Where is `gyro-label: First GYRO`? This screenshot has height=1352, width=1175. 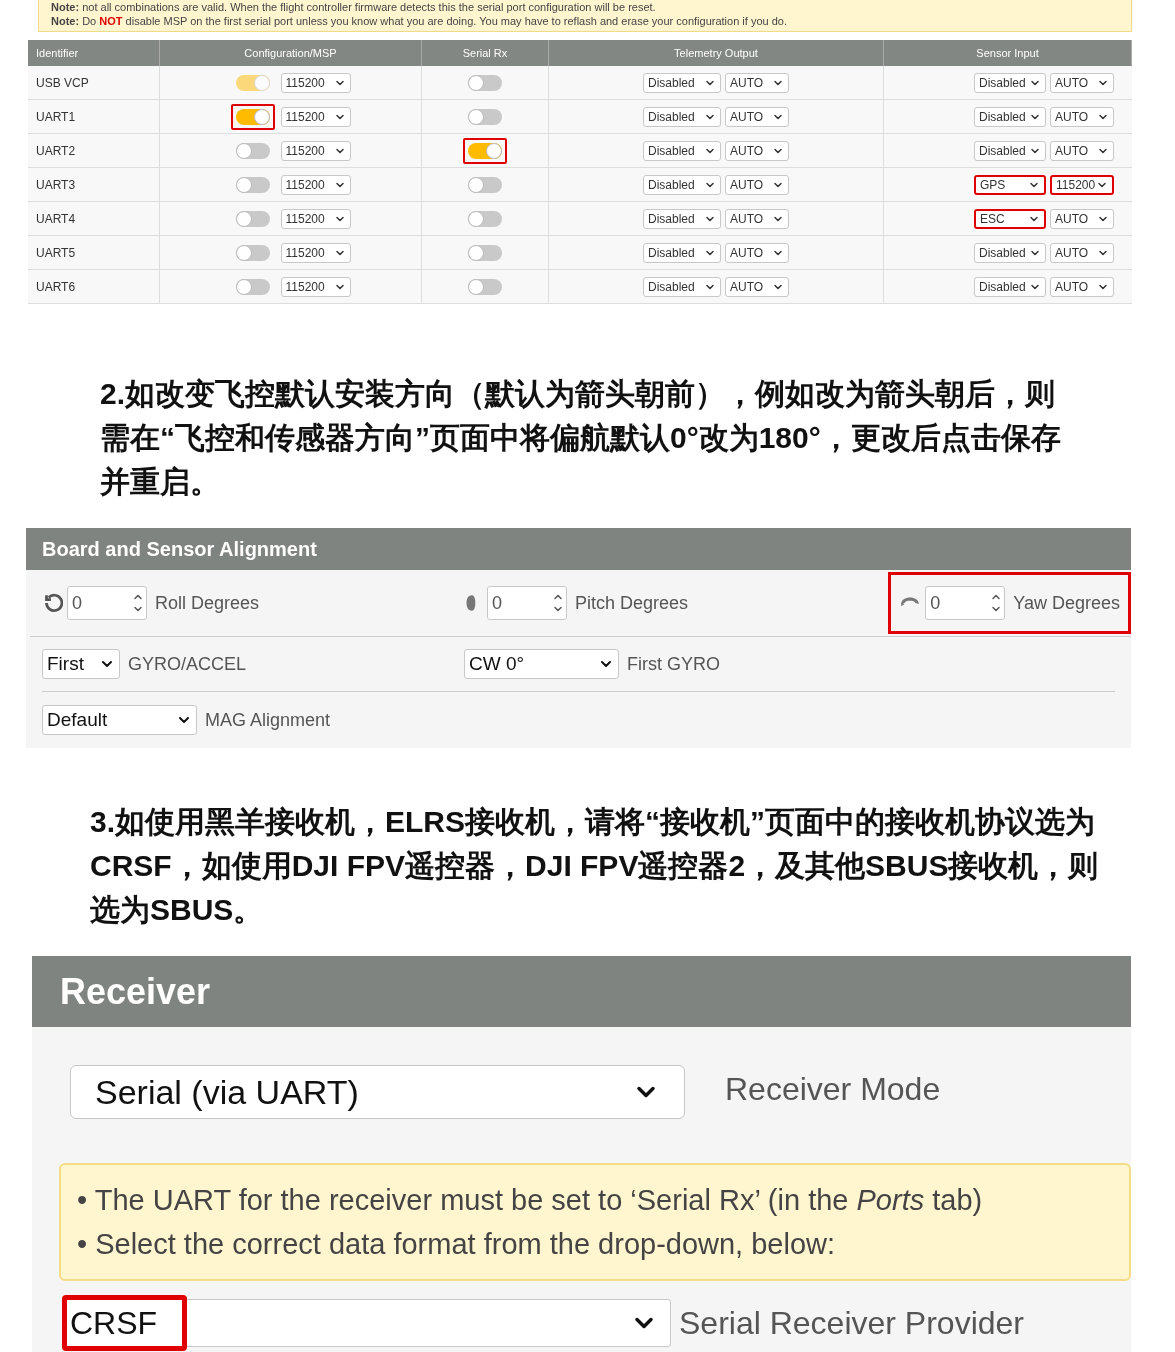 gyro-label: First GYRO is located at coordinates (673, 664).